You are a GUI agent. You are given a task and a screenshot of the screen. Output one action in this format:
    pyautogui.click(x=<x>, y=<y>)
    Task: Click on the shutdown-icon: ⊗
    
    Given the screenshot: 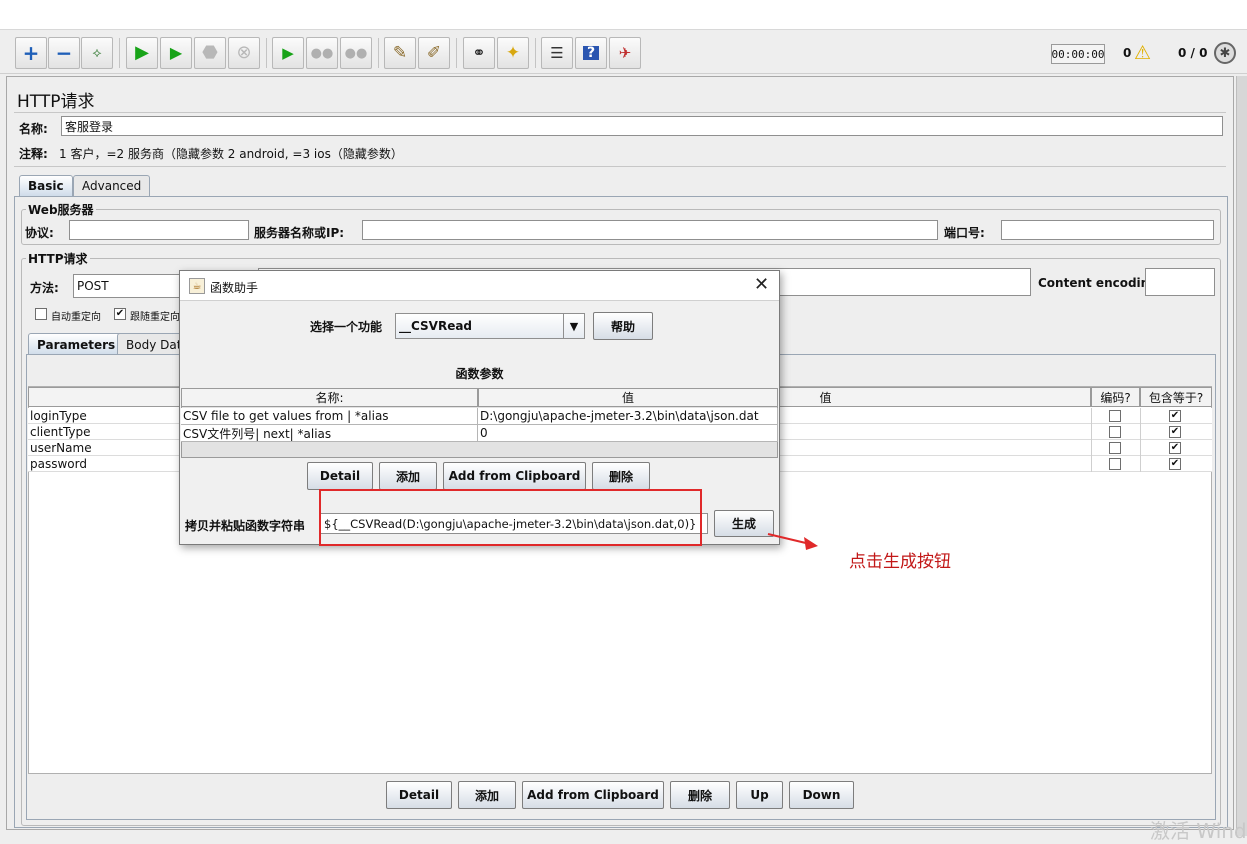 What is the action you would take?
    pyautogui.click(x=244, y=53)
    